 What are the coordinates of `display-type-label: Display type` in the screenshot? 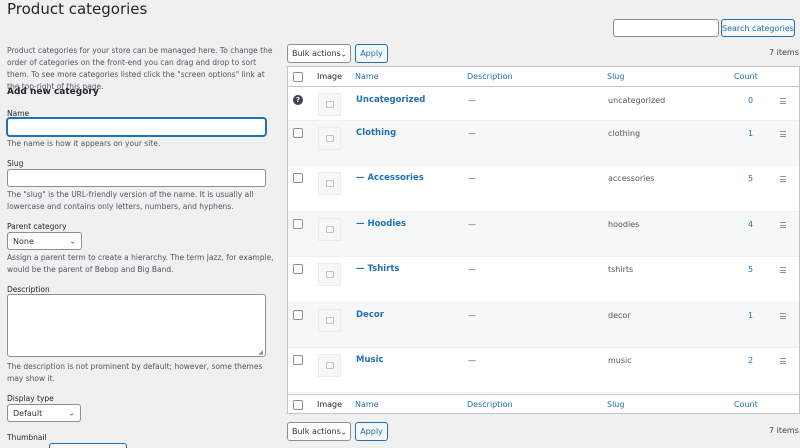 It's located at (30, 398).